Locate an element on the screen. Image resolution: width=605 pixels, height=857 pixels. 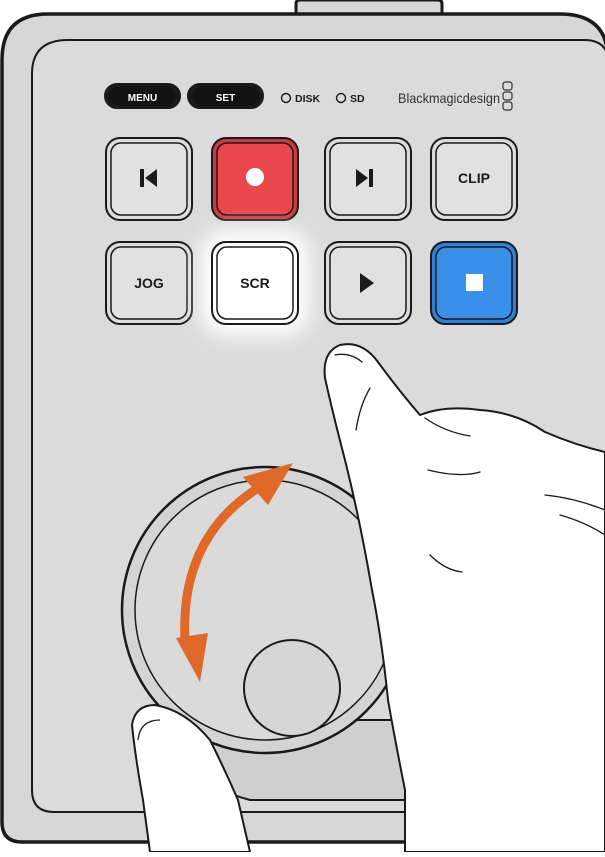
set-button-label: SET is located at coordinates (225, 98).